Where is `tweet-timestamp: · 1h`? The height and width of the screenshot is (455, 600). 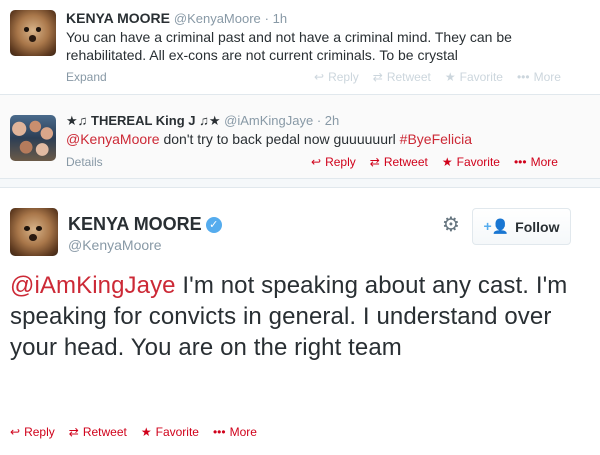
tweet-timestamp: · 1h is located at coordinates (276, 18).